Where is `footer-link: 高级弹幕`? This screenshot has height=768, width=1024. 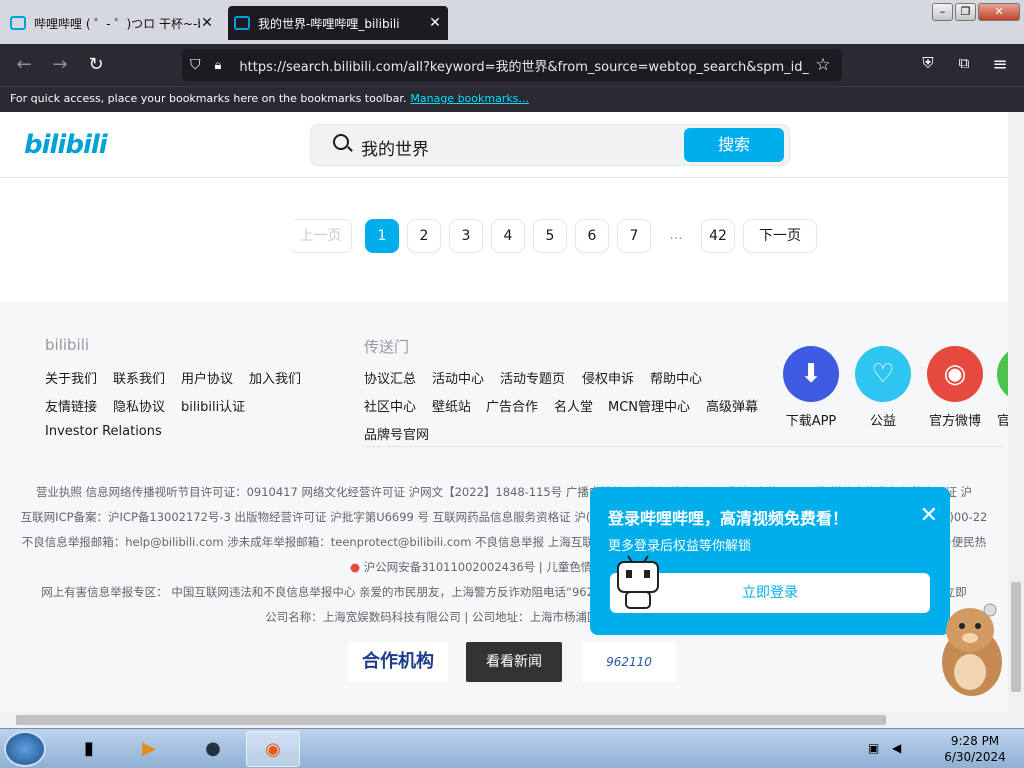
footer-link: 高级弹幕 is located at coordinates (732, 405).